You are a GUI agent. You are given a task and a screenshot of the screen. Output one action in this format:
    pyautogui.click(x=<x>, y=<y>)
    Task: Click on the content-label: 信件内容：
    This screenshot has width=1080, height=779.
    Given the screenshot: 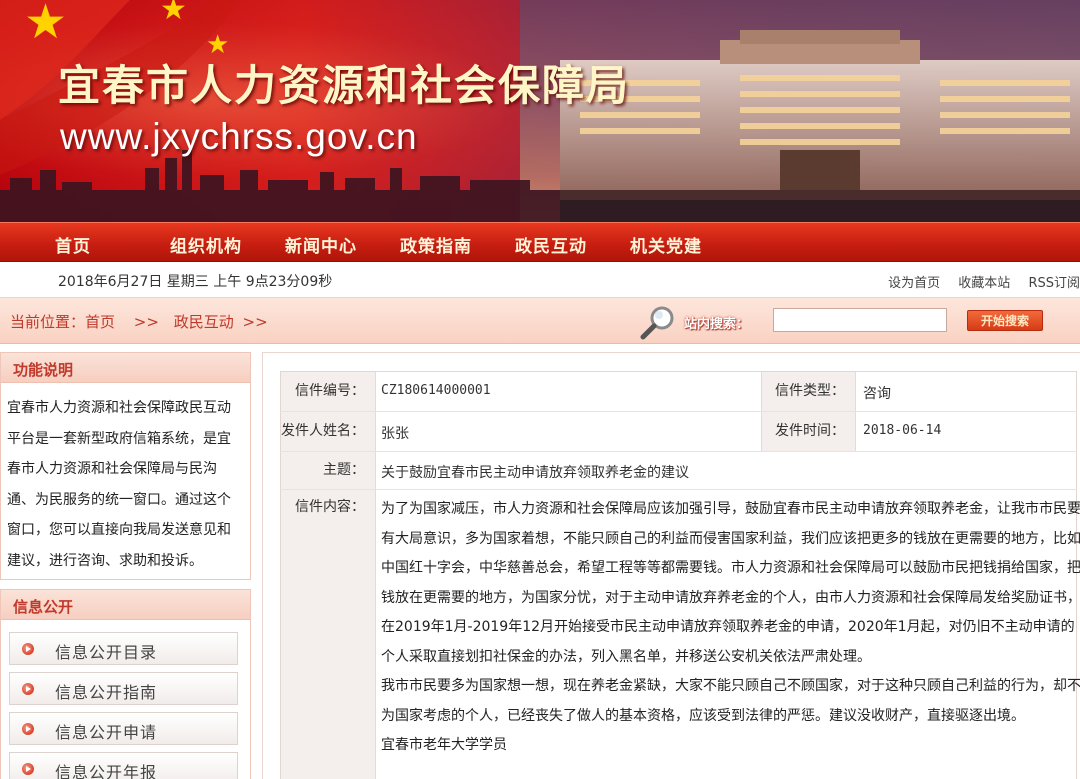 What is the action you would take?
    pyautogui.click(x=328, y=634)
    